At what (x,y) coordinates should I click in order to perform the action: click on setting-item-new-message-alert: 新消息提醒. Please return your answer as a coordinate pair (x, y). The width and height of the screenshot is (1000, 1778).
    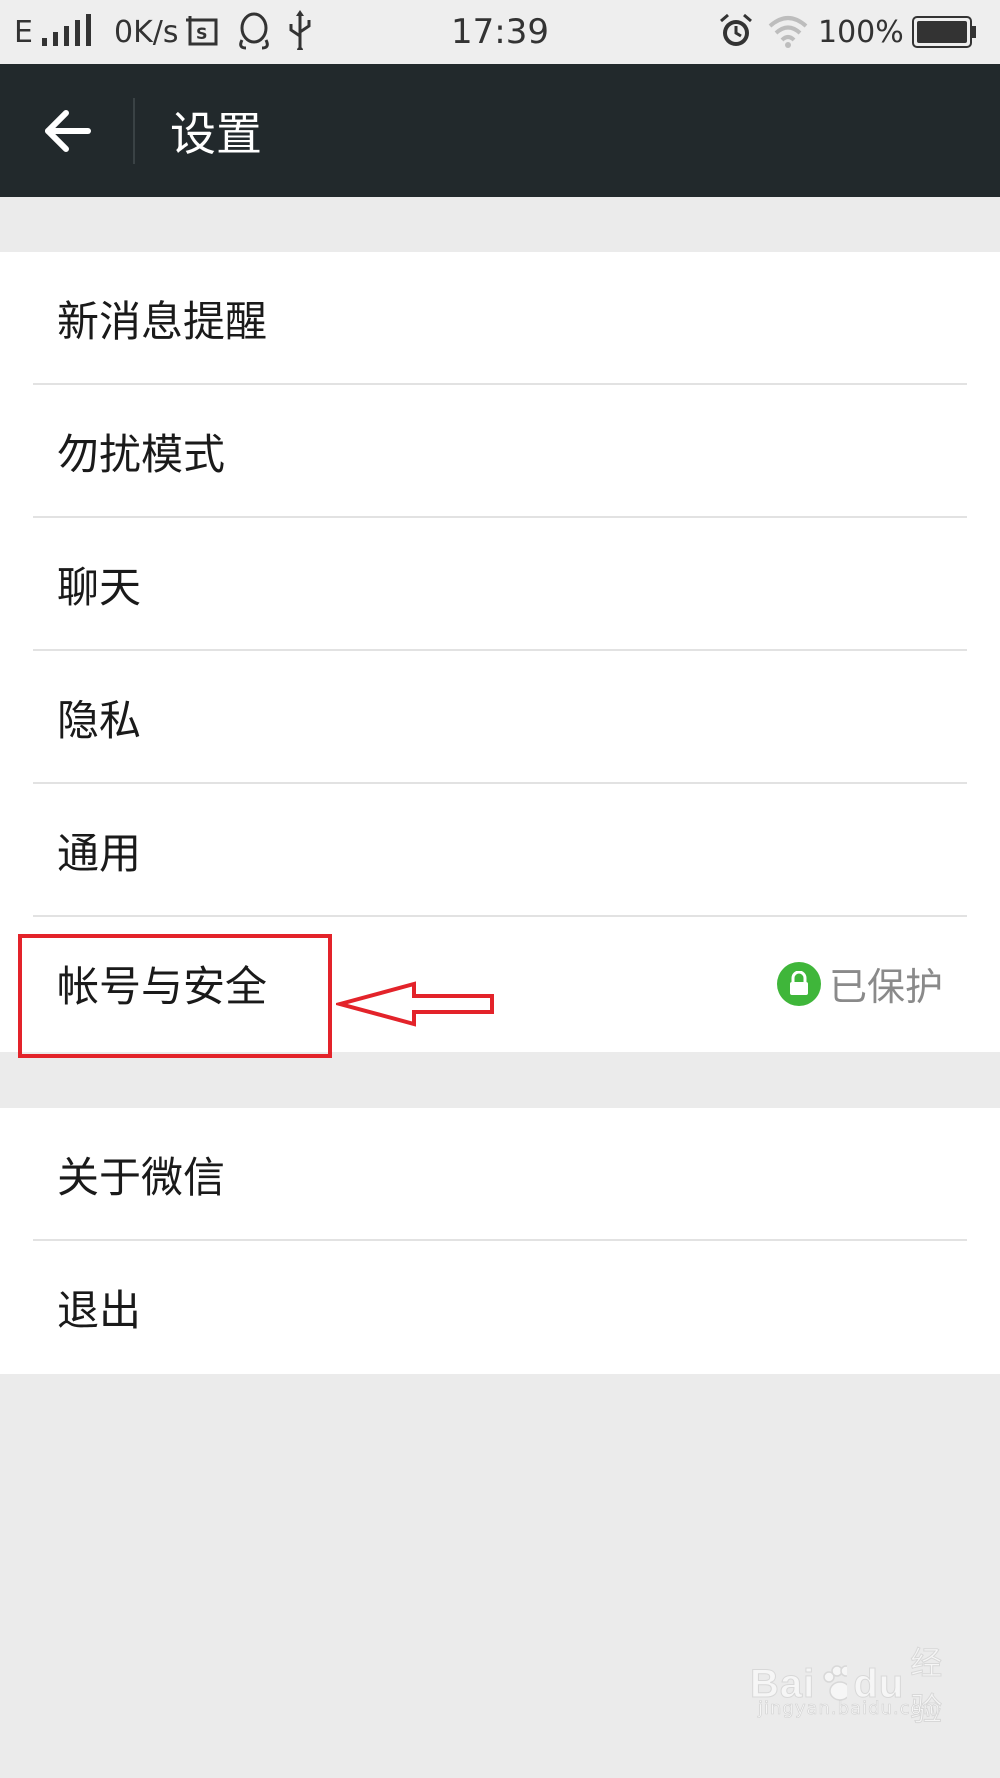
    Looking at the image, I should click on (500, 318).